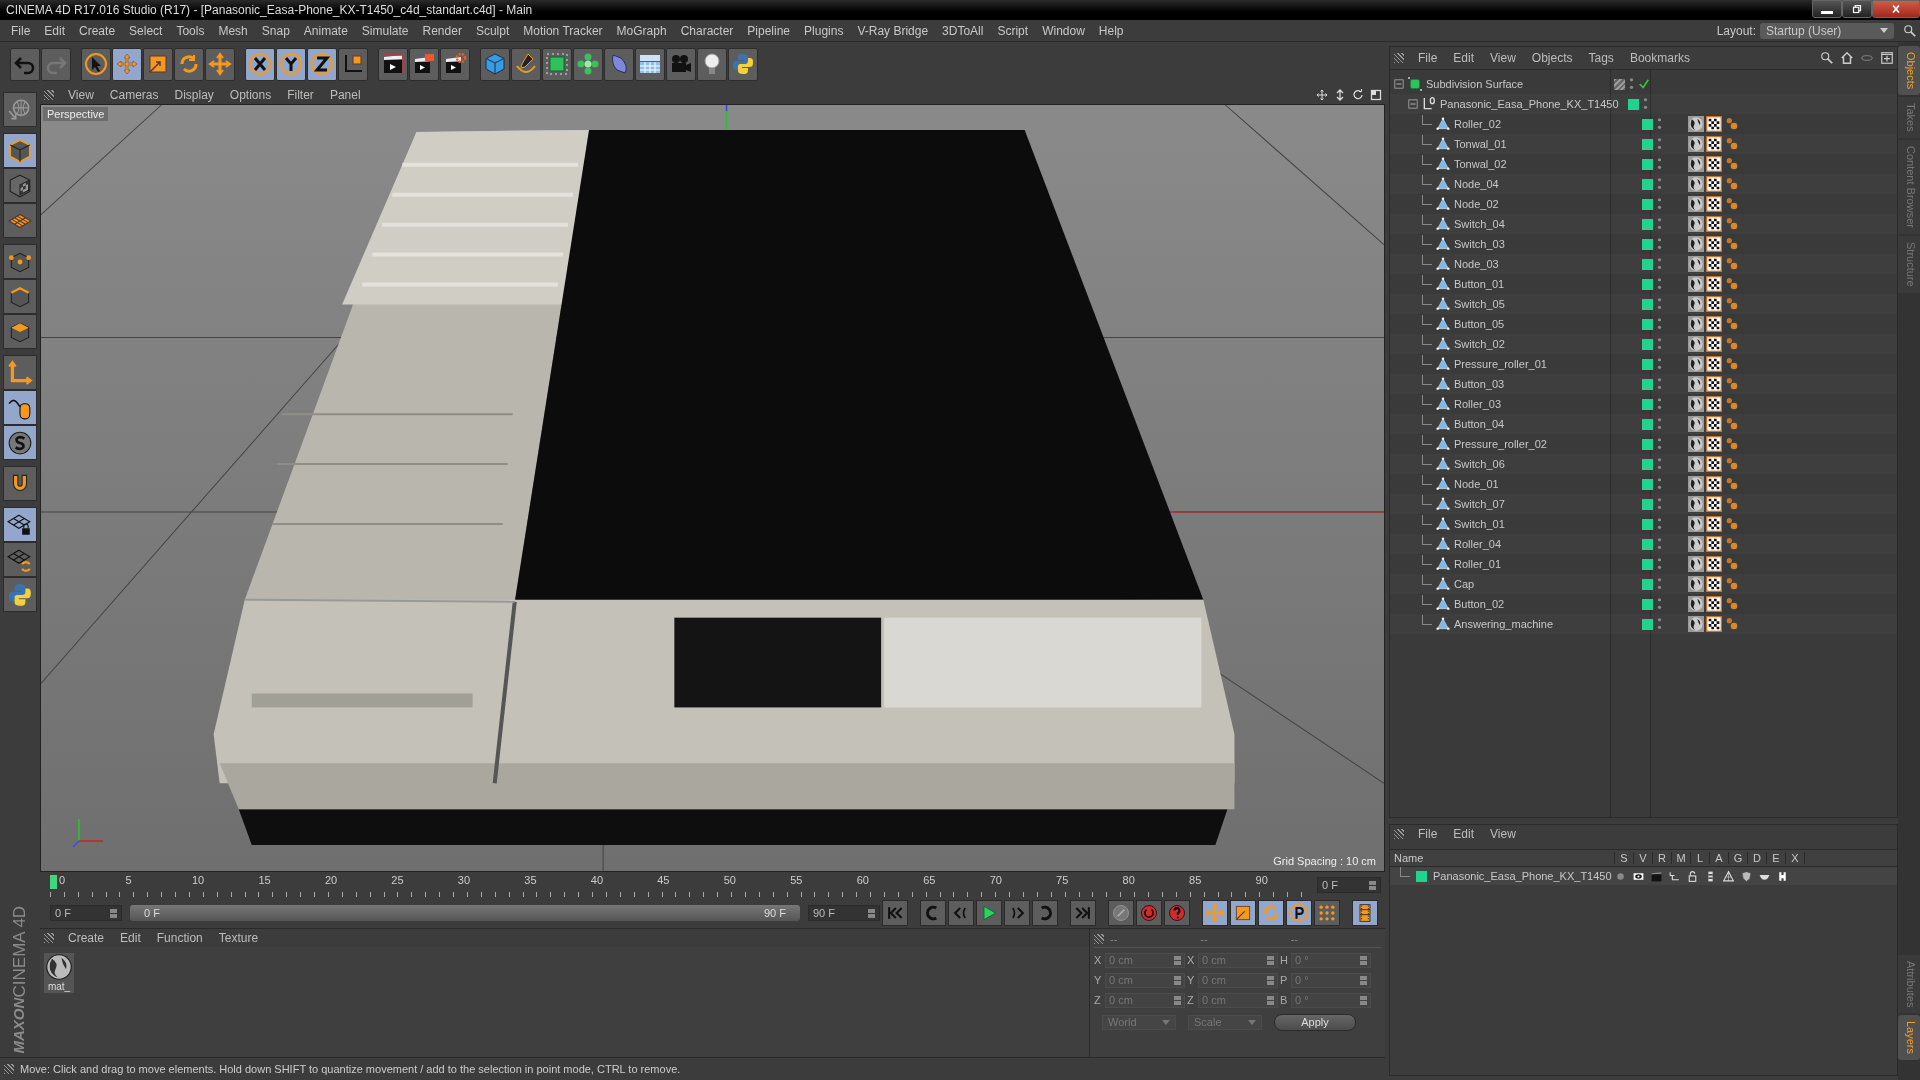 This screenshot has width=1920, height=1080. I want to click on layer-menu-item: View, so click(1503, 834).